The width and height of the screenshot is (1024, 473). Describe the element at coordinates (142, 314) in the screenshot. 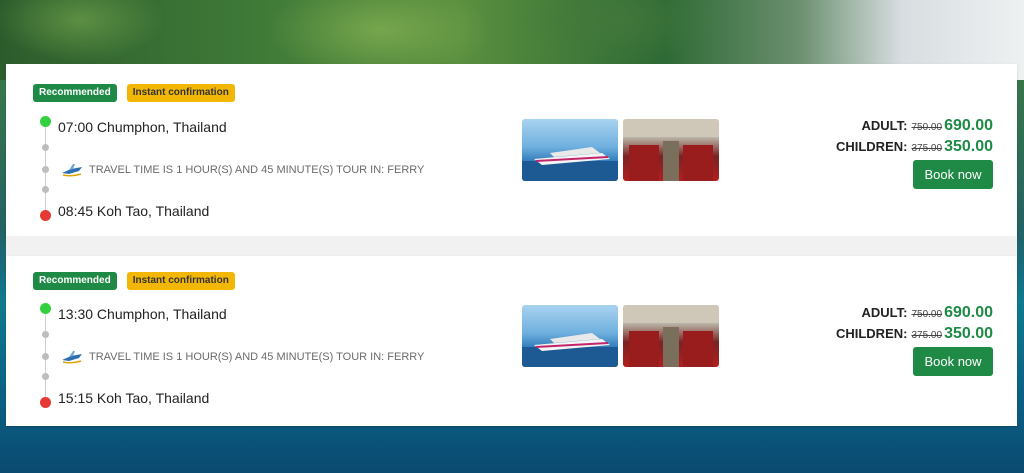

I see `departure-text: 13:30 Chumphon, Thailand` at that location.